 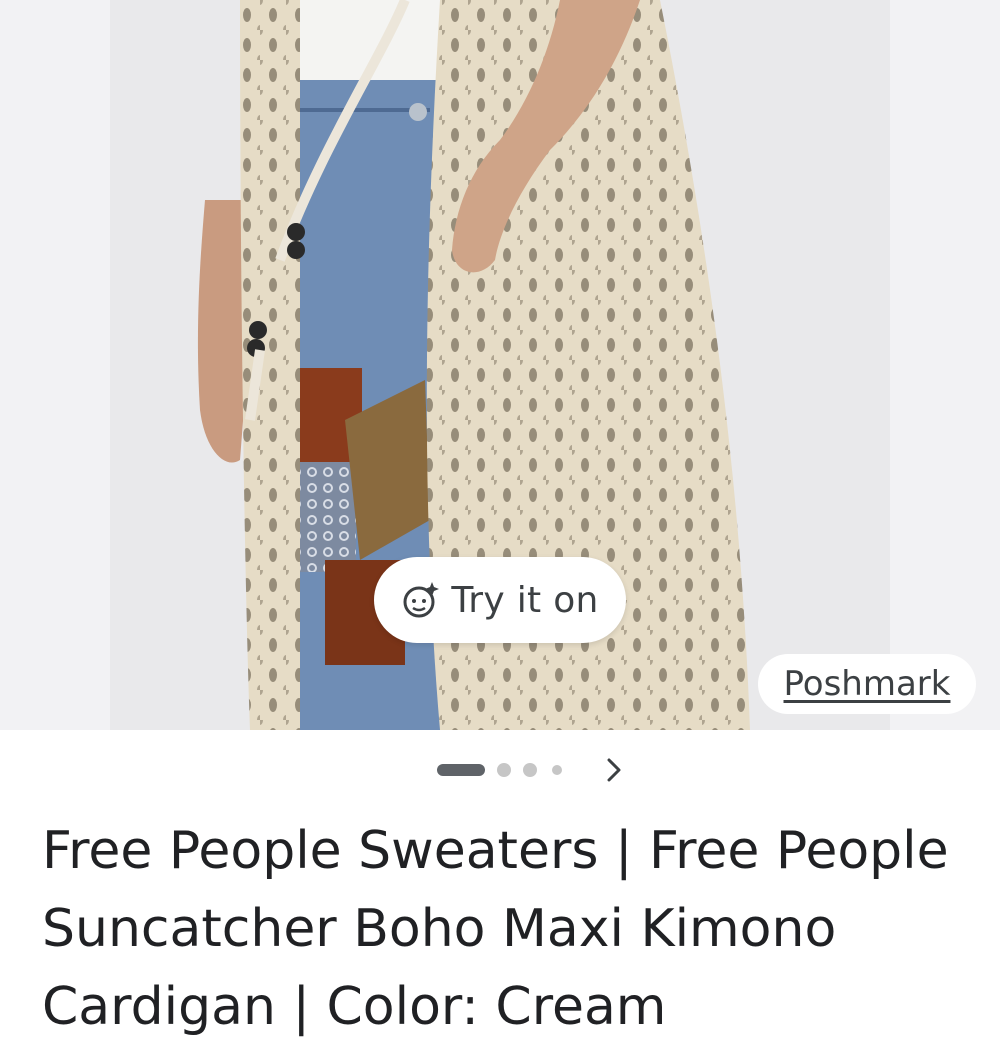 What do you see at coordinates (421, 600) in the screenshot?
I see `try-on-face-sparkle-icon` at bounding box center [421, 600].